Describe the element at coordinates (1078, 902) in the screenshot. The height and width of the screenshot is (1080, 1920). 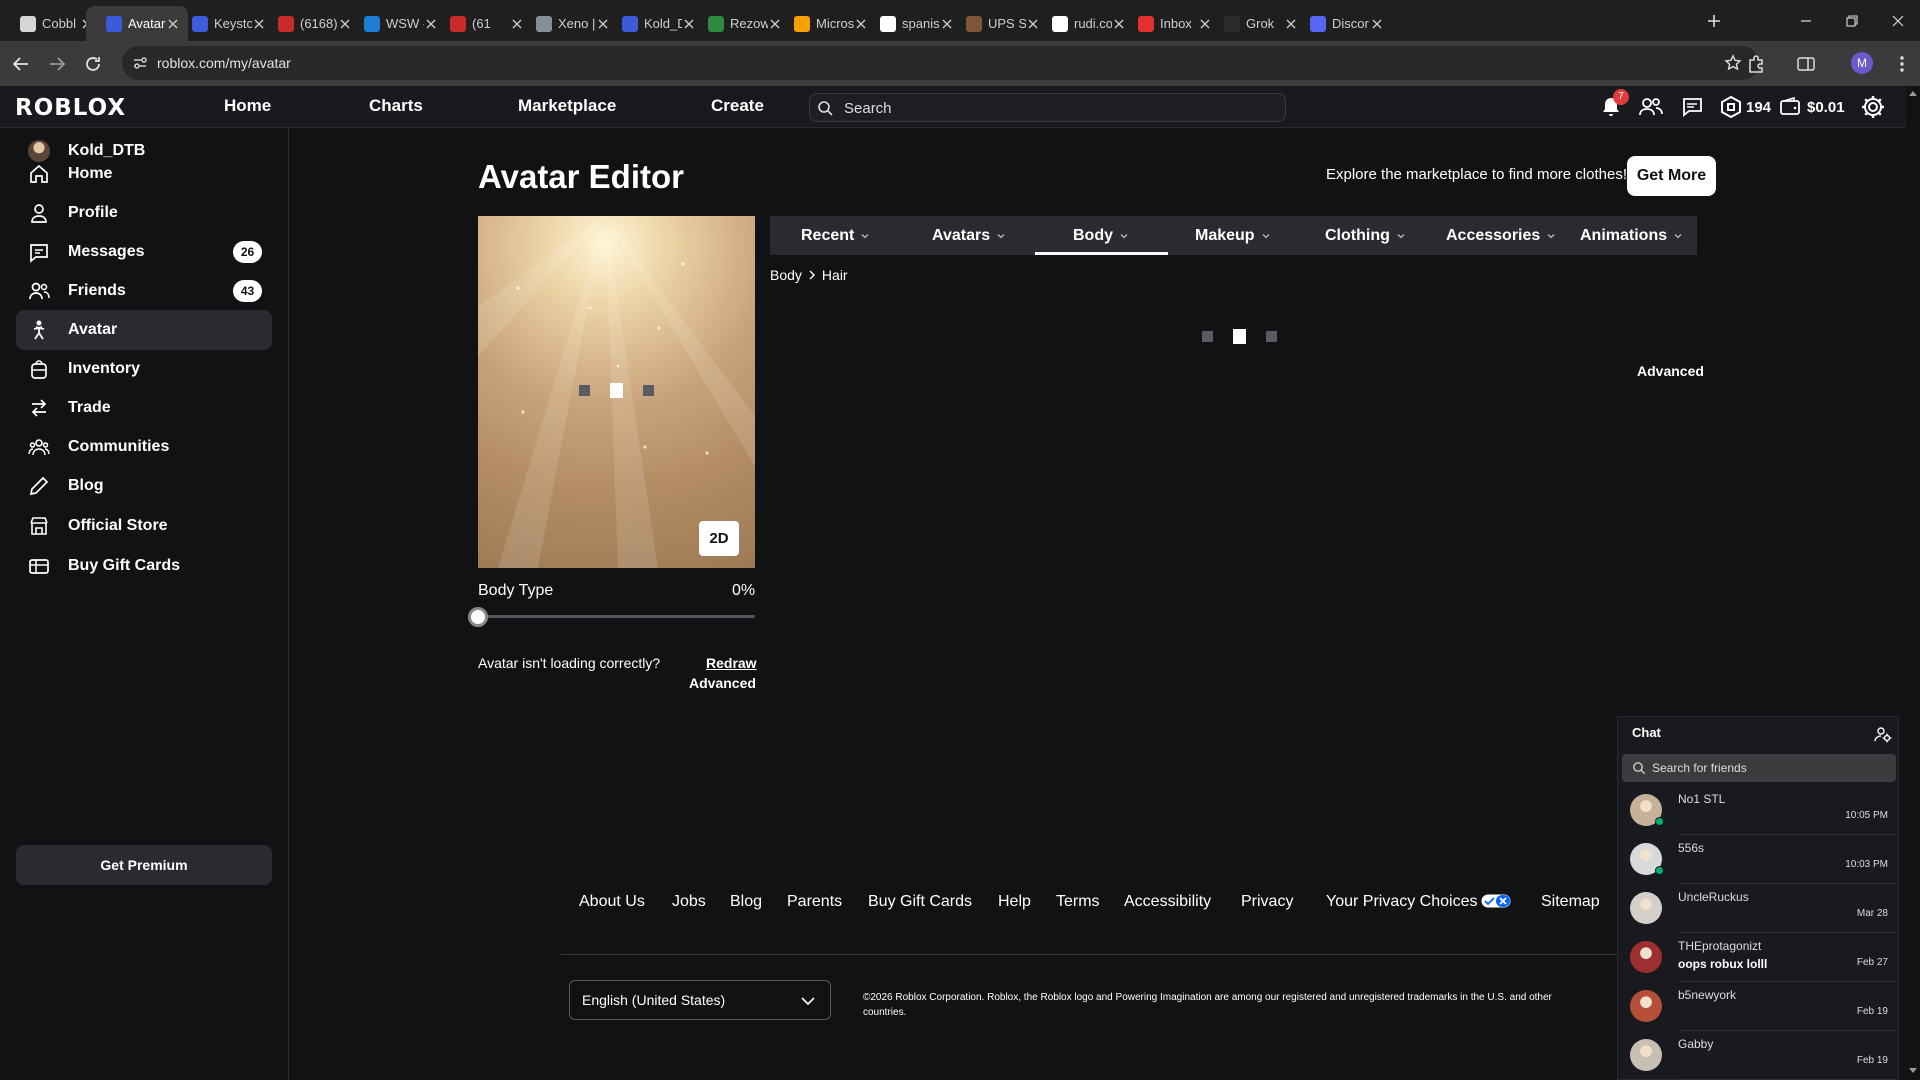
I see `footer-link-terms: Terms` at that location.